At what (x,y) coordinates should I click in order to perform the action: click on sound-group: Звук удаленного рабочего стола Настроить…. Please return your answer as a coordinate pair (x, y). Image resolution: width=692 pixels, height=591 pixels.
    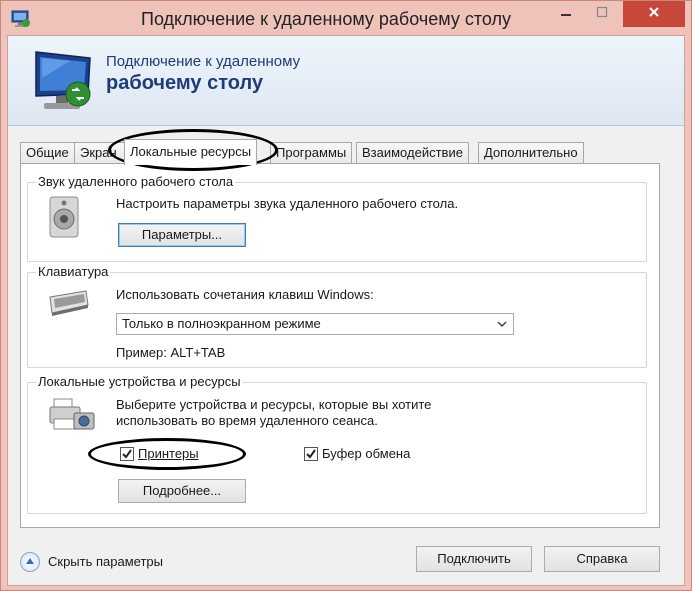
    Looking at the image, I should click on (337, 218).